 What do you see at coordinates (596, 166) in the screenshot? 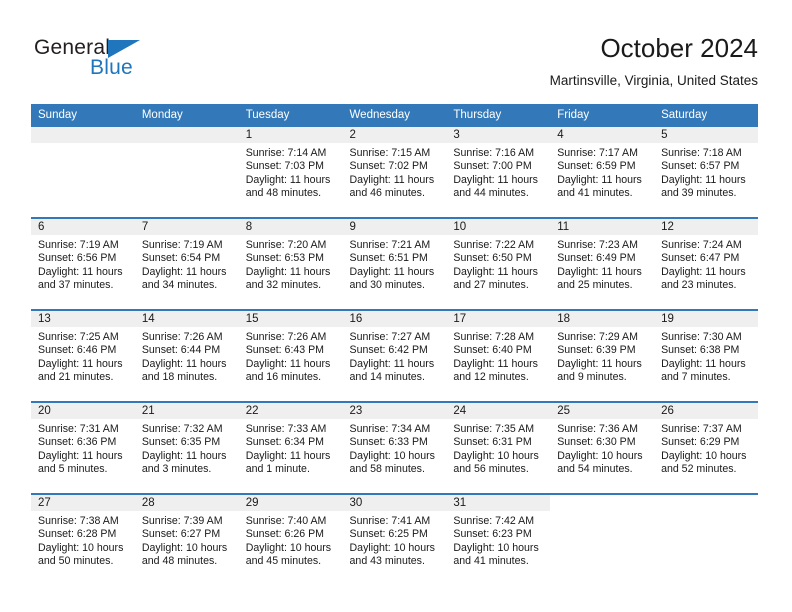
I see `sunset-text: Sunset: 6:59 PM` at bounding box center [596, 166].